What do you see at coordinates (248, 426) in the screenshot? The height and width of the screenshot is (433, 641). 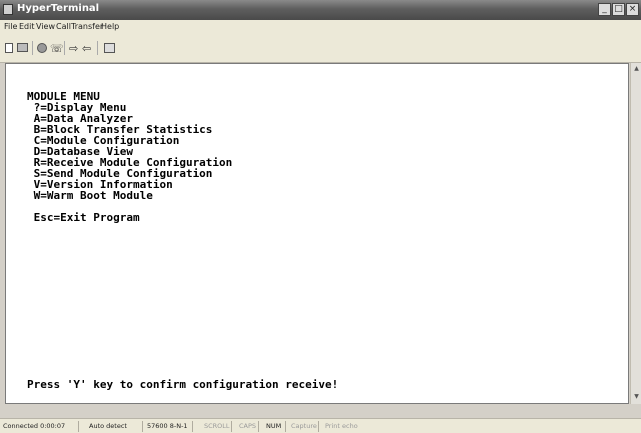 I see `status-caps: CAPS` at bounding box center [248, 426].